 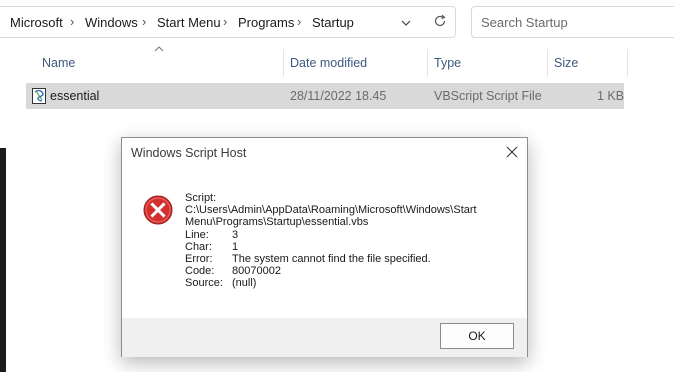 What do you see at coordinates (39, 96) in the screenshot?
I see `vbscript-file-icon` at bounding box center [39, 96].